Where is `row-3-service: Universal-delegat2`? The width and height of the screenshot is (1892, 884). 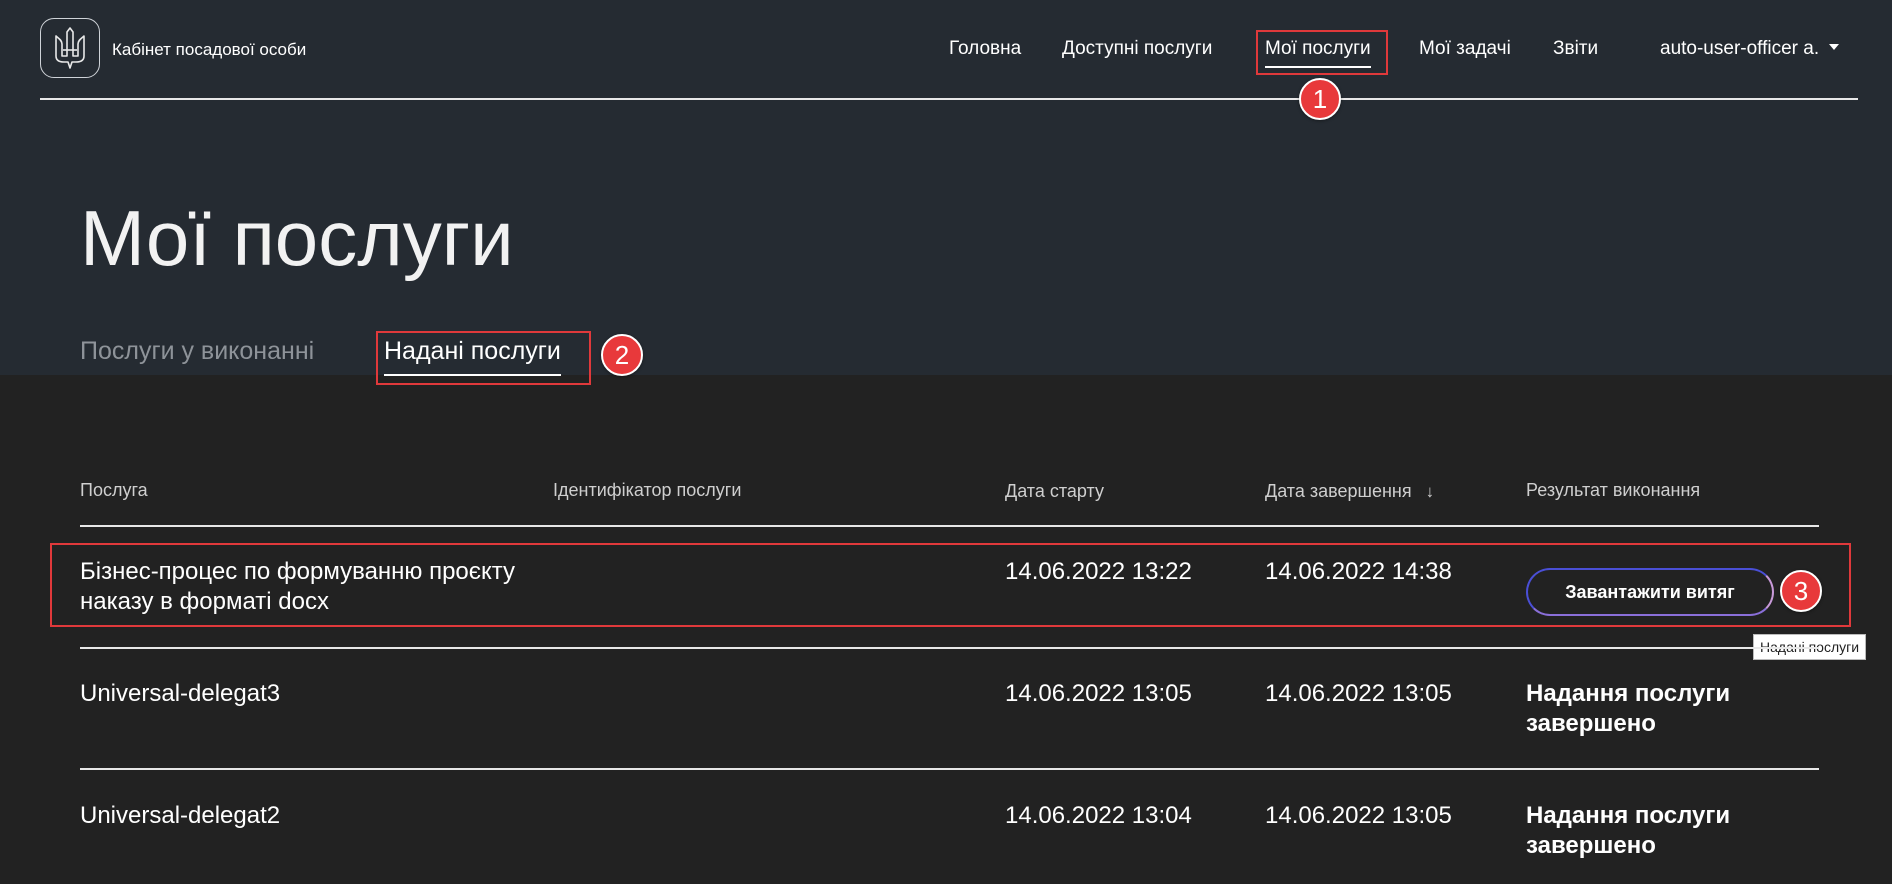
row-3-service: Universal-delegat2 is located at coordinates (180, 815).